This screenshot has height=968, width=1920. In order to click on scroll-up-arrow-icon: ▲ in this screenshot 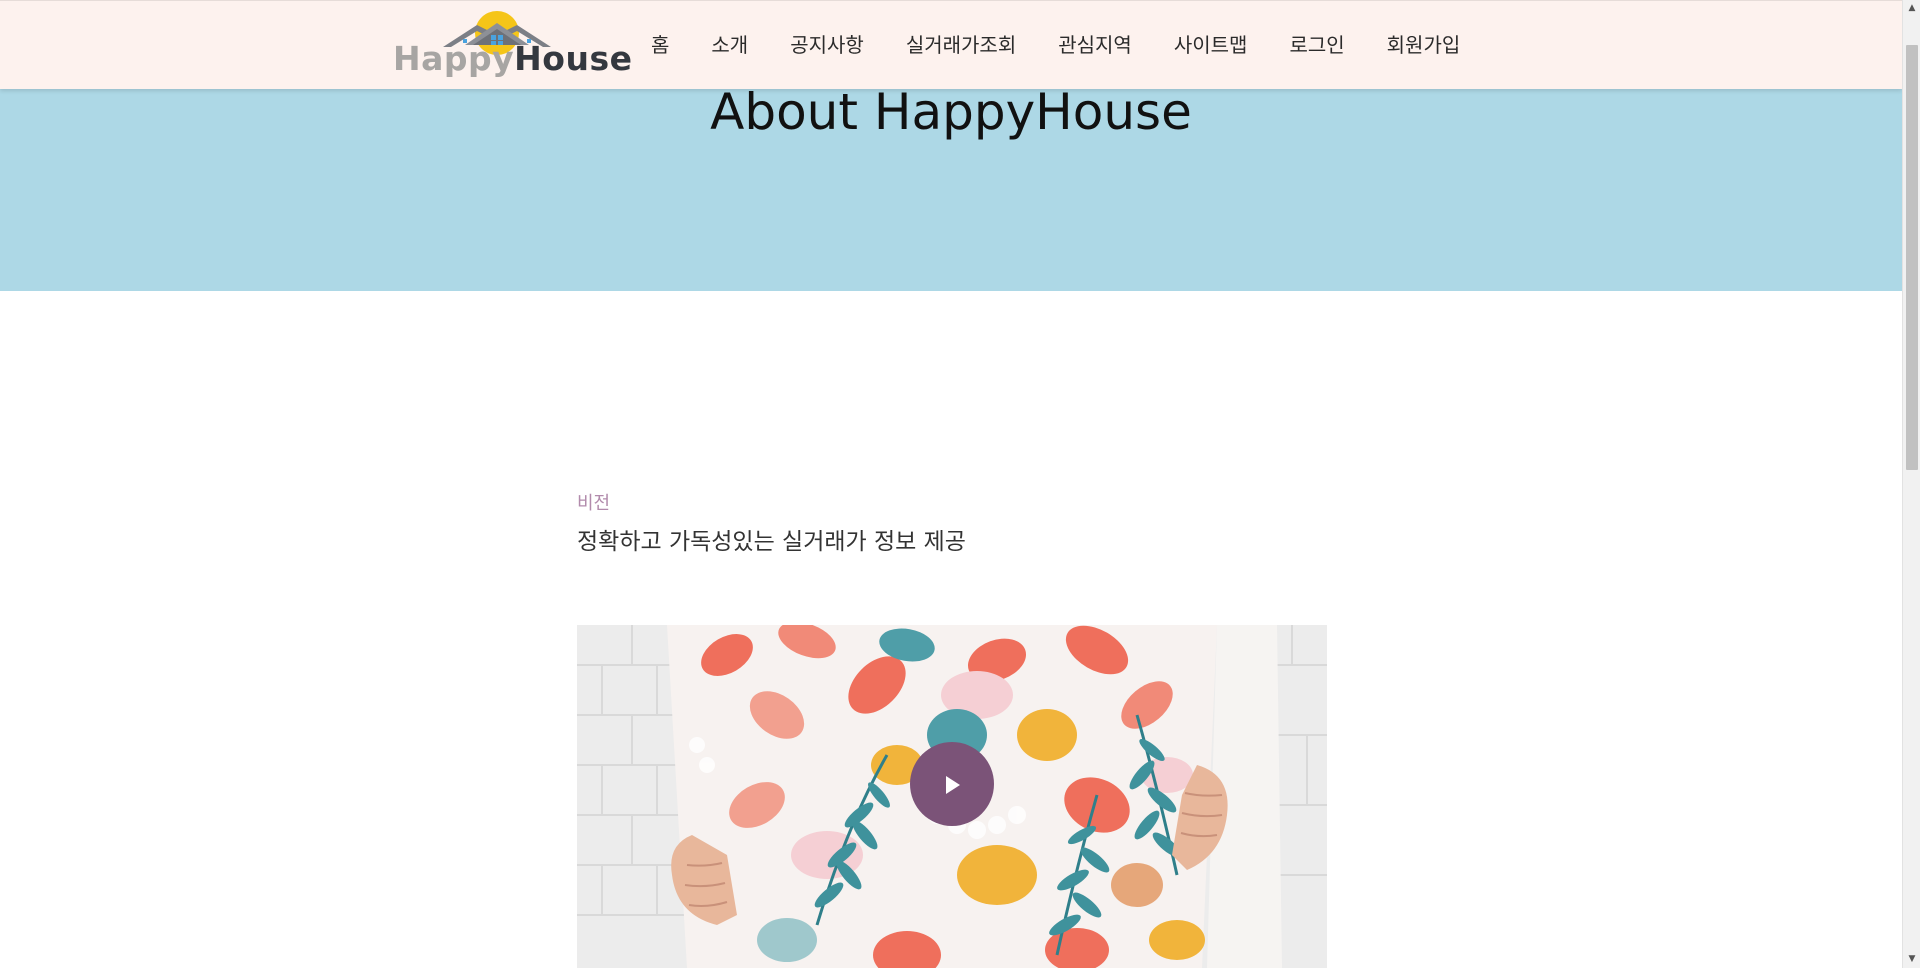, I will do `click(1911, 8)`.